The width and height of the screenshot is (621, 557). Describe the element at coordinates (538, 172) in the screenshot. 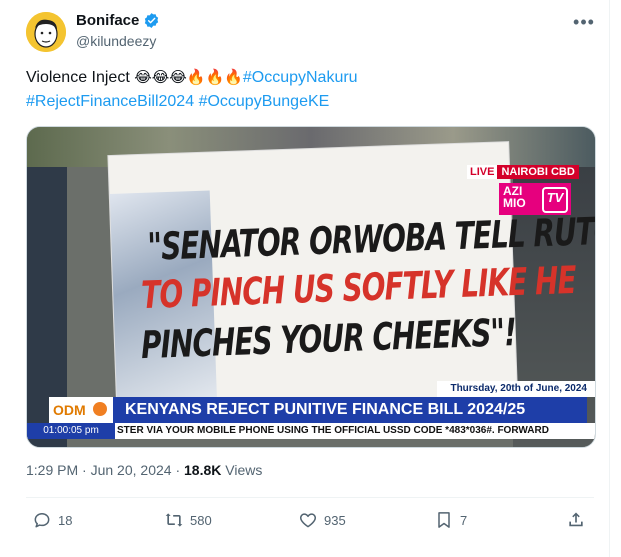

I see `live-location: NAIROBI CBD` at that location.